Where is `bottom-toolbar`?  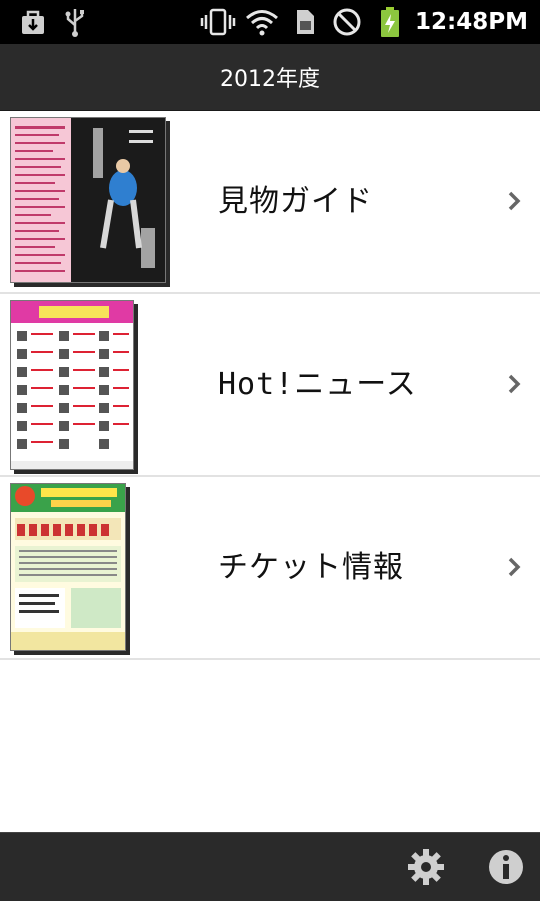
bottom-toolbar is located at coordinates (270, 866).